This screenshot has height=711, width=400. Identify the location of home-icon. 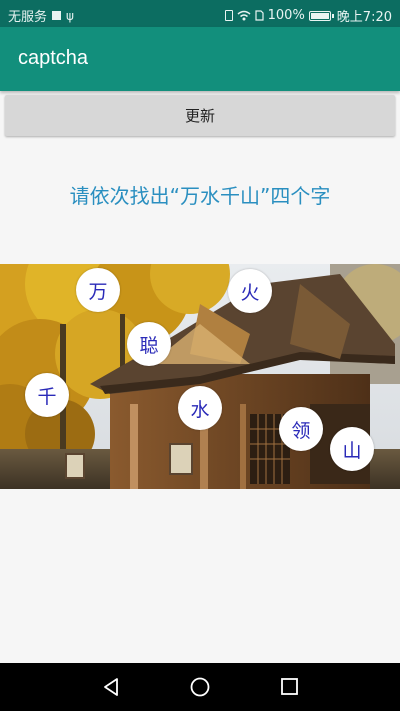
(200, 687).